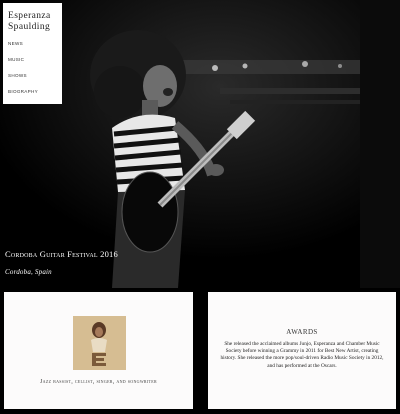 This screenshot has height=414, width=400. What do you see at coordinates (302, 332) in the screenshot?
I see `awards-title: Awards` at bounding box center [302, 332].